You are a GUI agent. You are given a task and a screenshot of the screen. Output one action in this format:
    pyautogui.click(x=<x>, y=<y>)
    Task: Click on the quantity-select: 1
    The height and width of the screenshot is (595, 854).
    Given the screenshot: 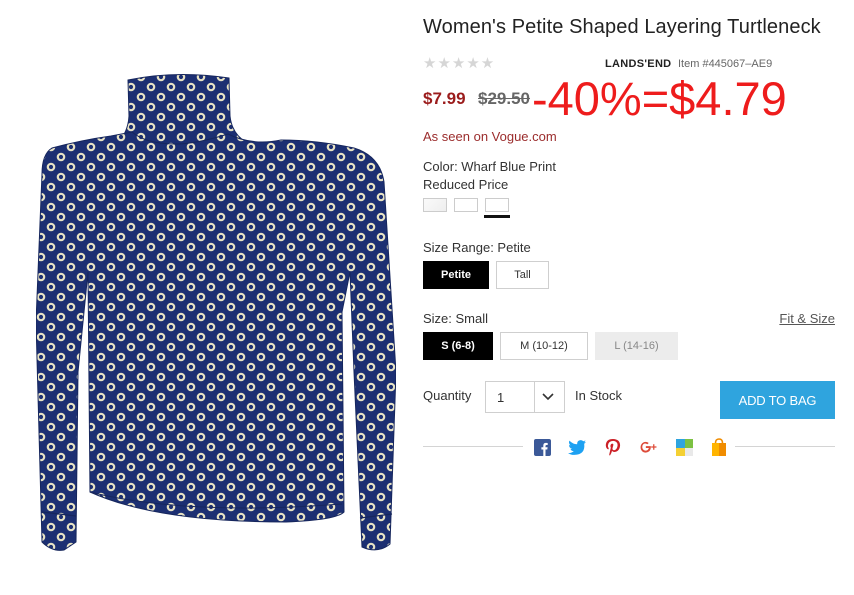 What is the action you would take?
    pyautogui.click(x=525, y=397)
    